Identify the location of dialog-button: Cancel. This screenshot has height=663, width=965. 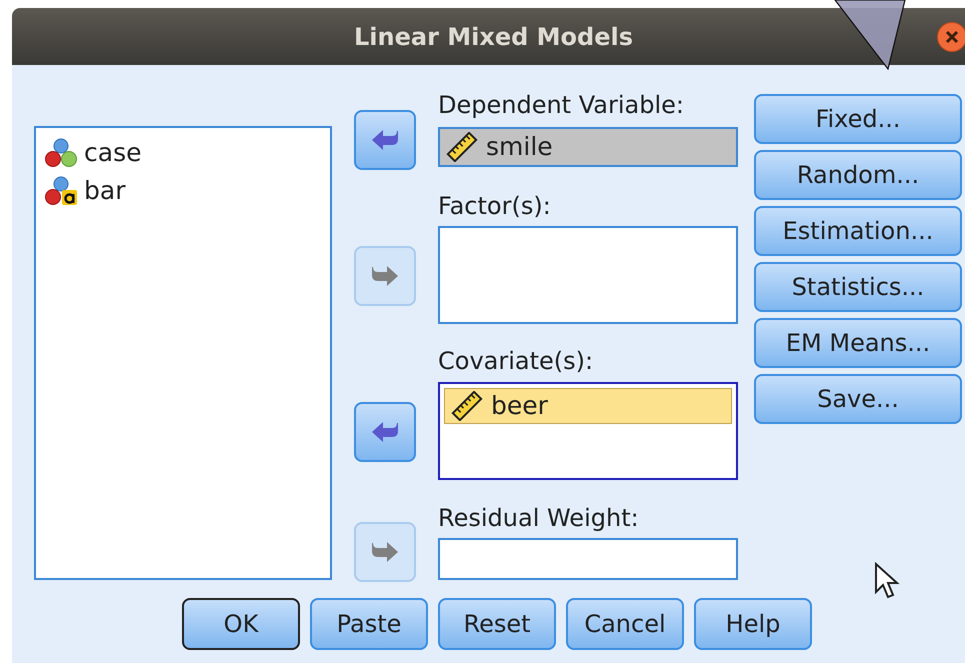
(625, 624).